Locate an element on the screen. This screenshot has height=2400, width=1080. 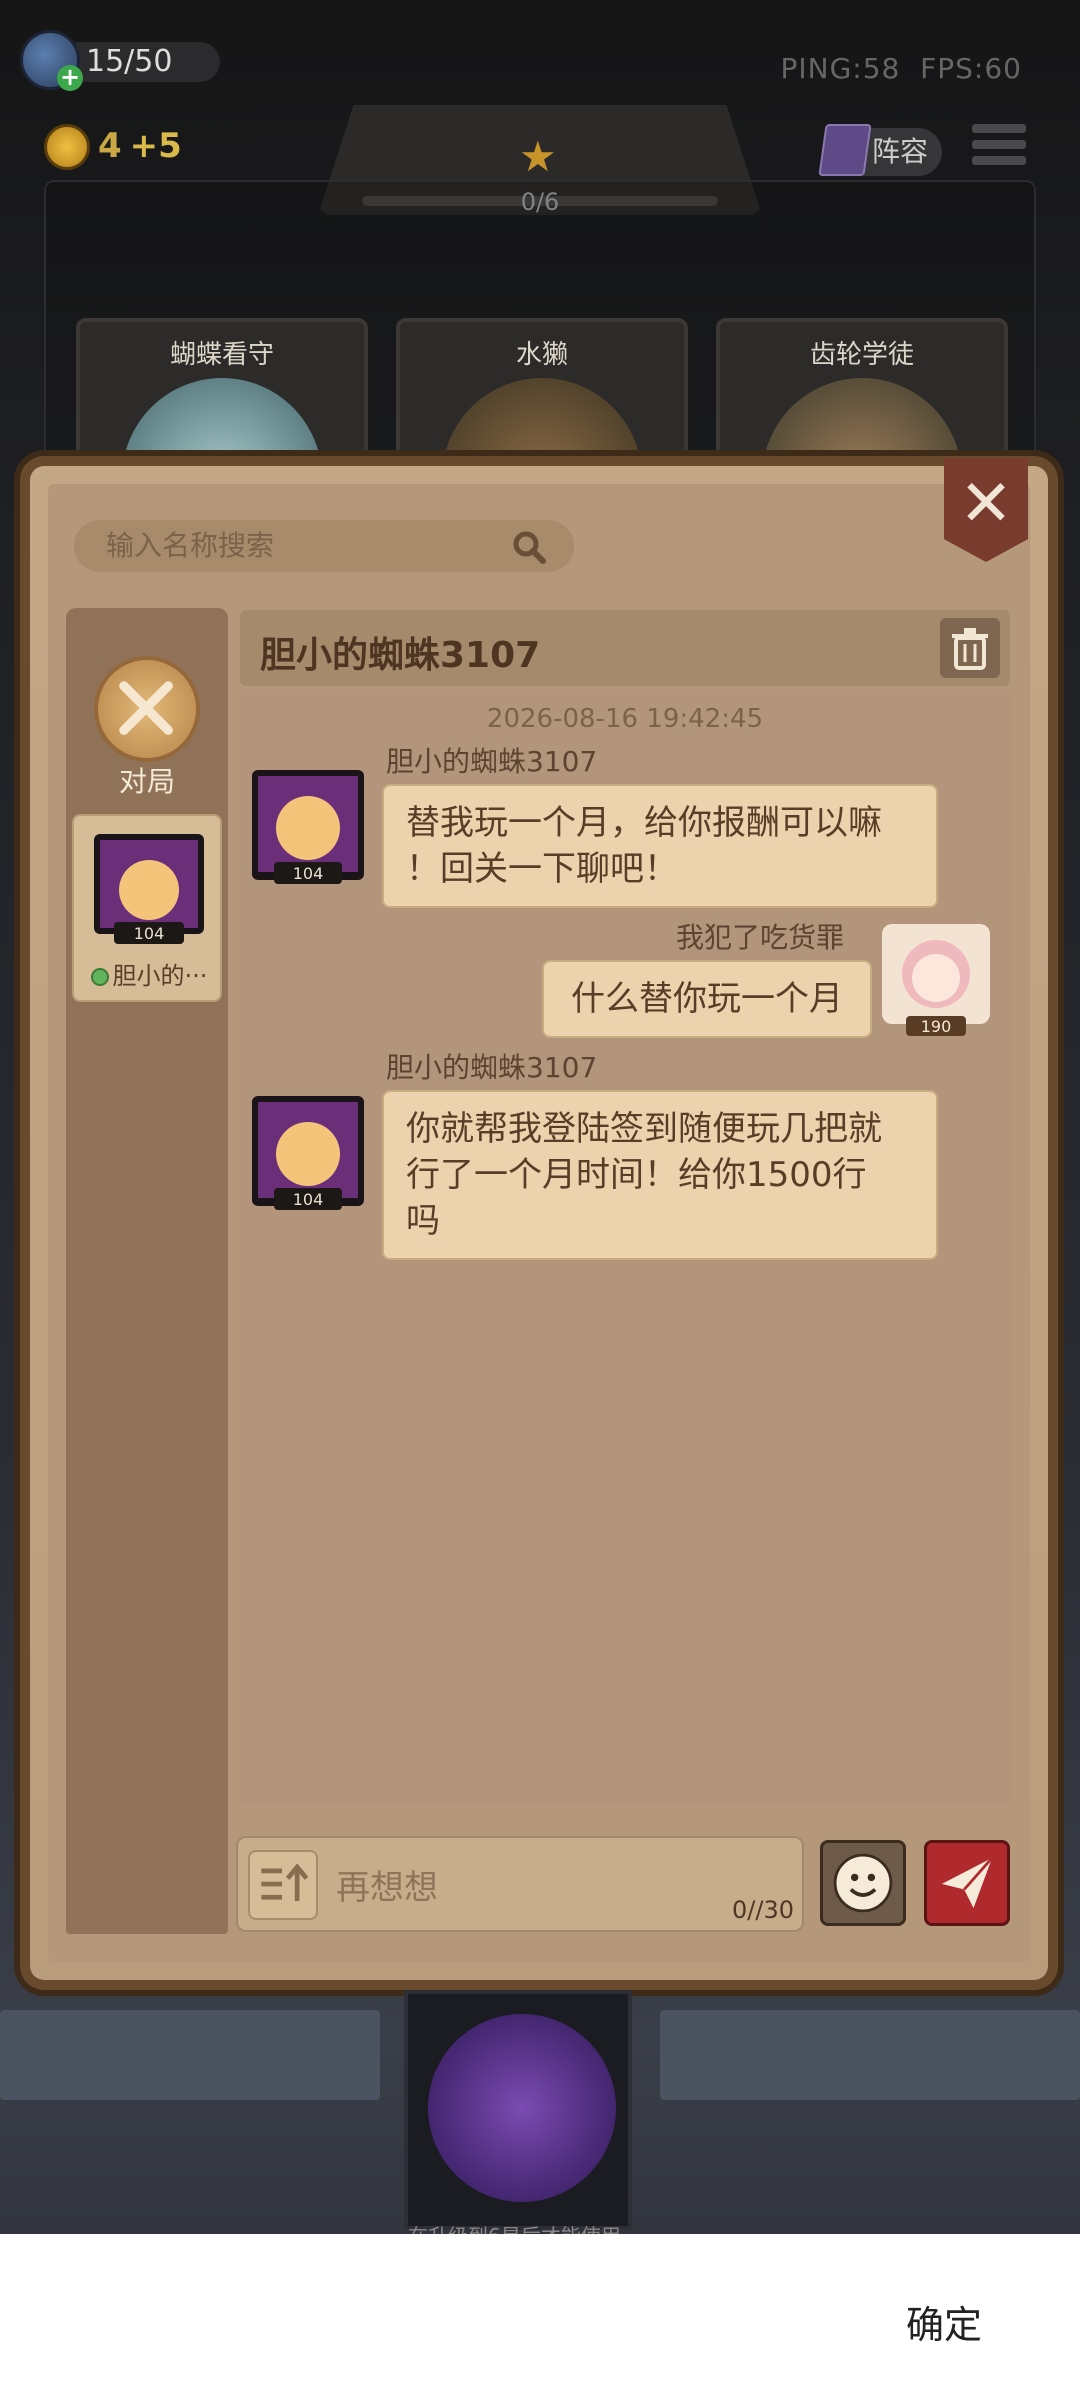
chat-input-field: 再想想 0//30 is located at coordinates (520, 1884).